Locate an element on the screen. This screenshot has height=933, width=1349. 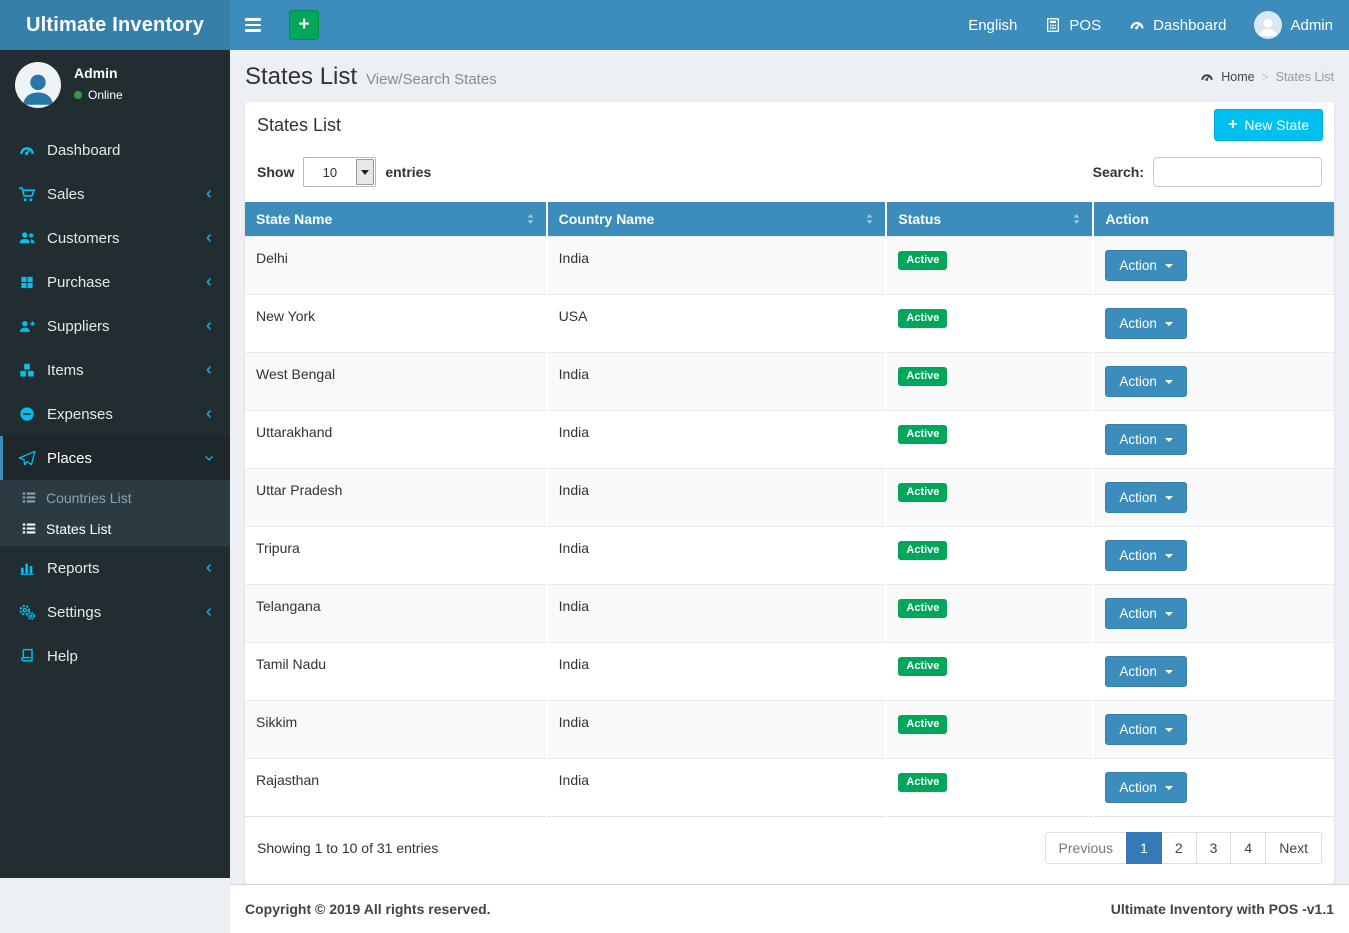
page-length-select: 10 is located at coordinates (339, 172).